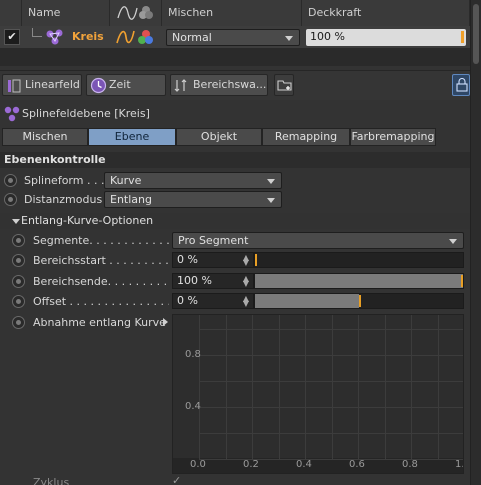 The image size is (481, 485). Describe the element at coordinates (198, 464) in the screenshot. I see `x-tick-label: 0.0` at that location.